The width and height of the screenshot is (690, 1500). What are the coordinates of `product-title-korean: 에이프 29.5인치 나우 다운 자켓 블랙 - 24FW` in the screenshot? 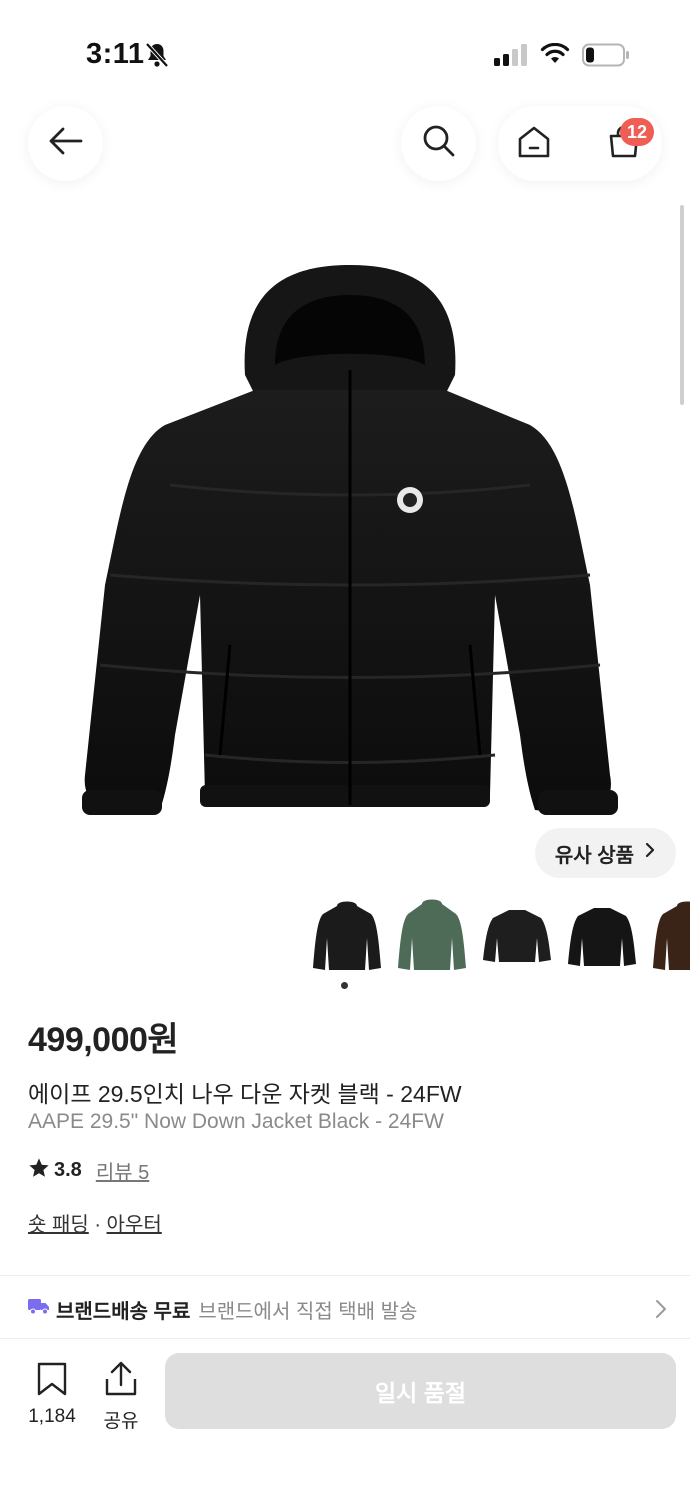 It's located at (245, 1094).